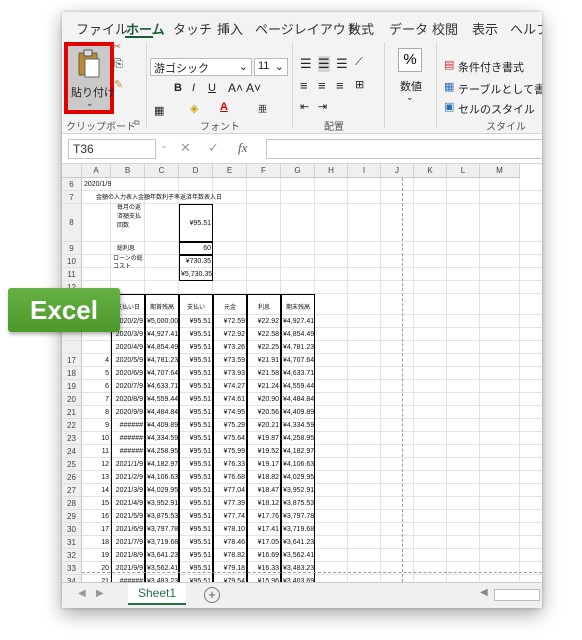  I want to click on enter-icon: ✓, so click(213, 148).